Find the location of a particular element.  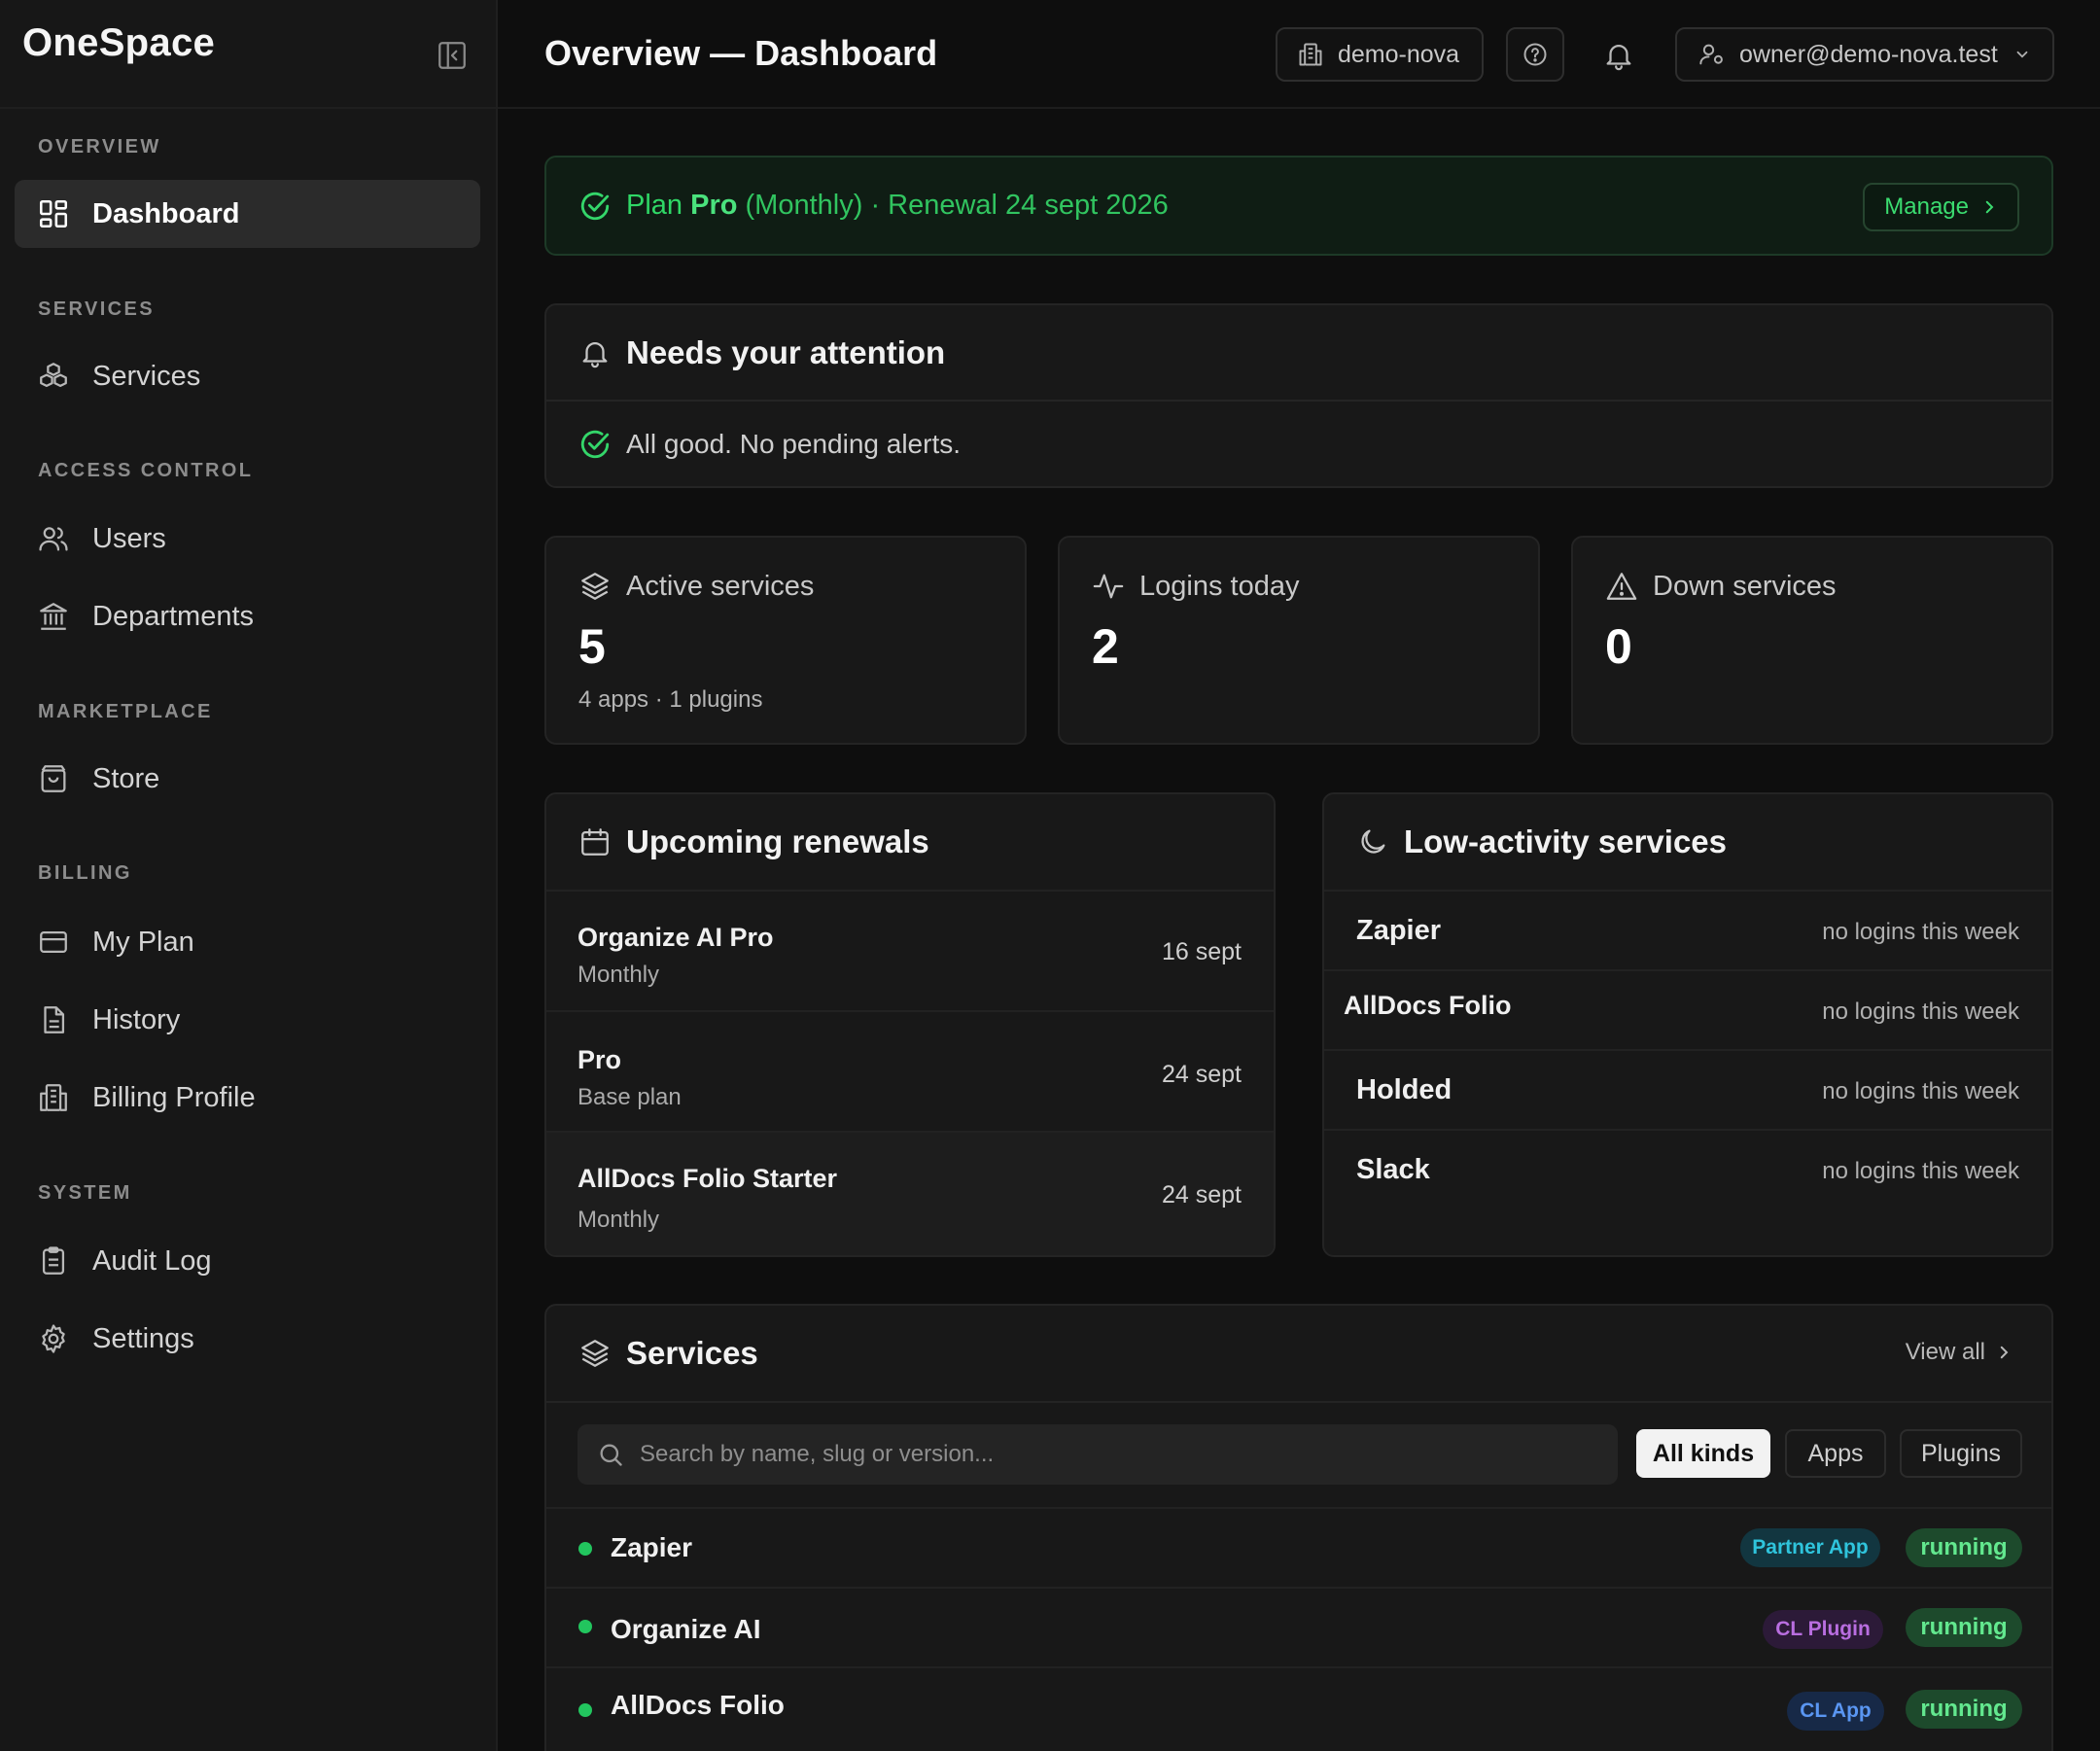

help-button is located at coordinates (1535, 54).